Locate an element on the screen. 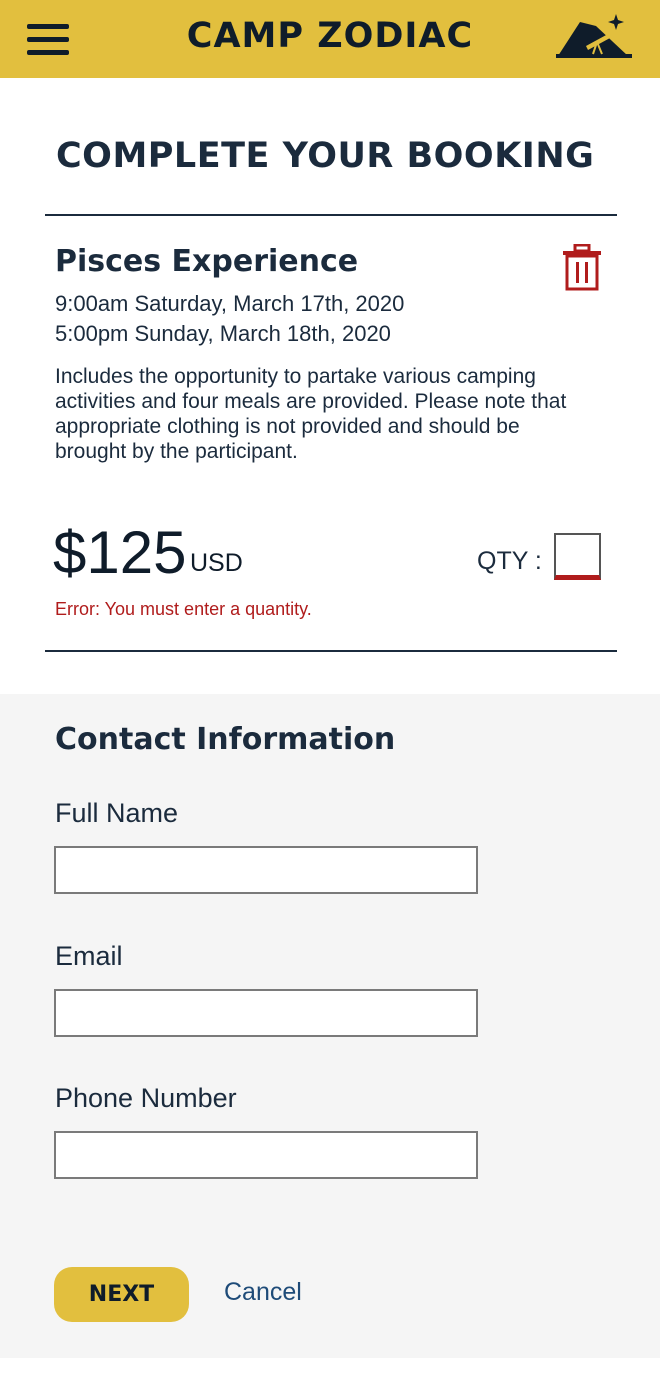 The width and height of the screenshot is (660, 1400). booking-title: Pisces Experience is located at coordinates (207, 261).